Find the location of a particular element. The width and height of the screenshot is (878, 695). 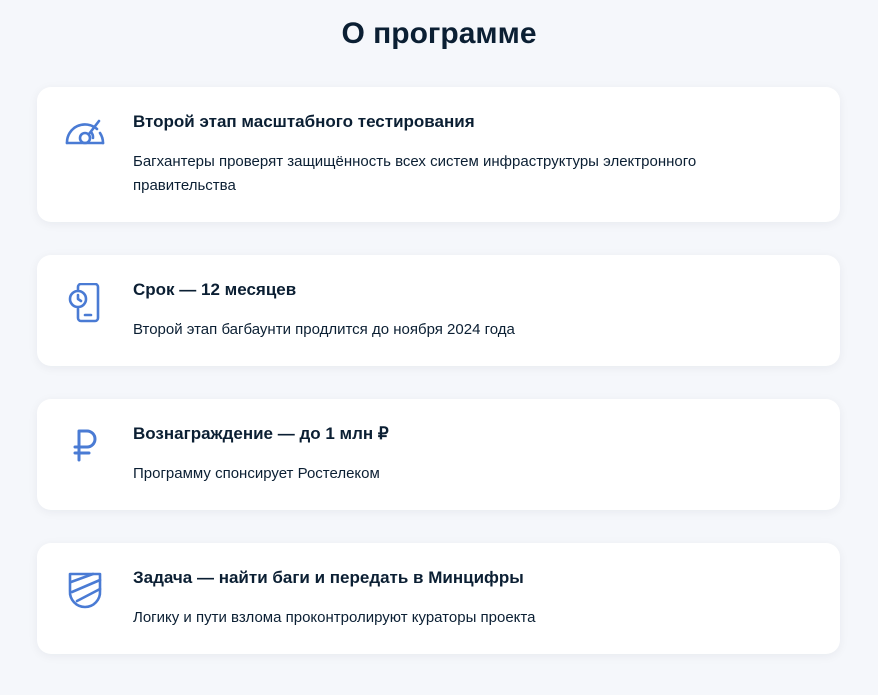

page-title: О программе is located at coordinates (439, 33).